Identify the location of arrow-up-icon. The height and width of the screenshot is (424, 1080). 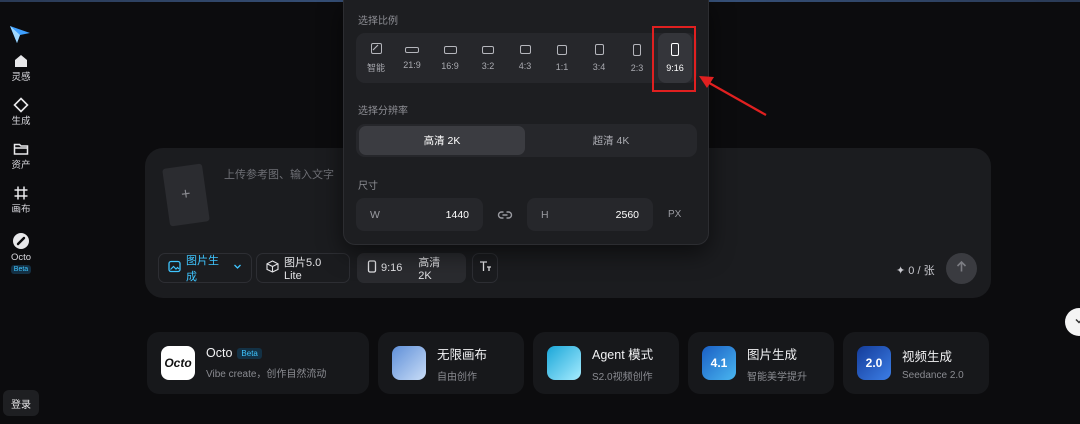
(961, 269).